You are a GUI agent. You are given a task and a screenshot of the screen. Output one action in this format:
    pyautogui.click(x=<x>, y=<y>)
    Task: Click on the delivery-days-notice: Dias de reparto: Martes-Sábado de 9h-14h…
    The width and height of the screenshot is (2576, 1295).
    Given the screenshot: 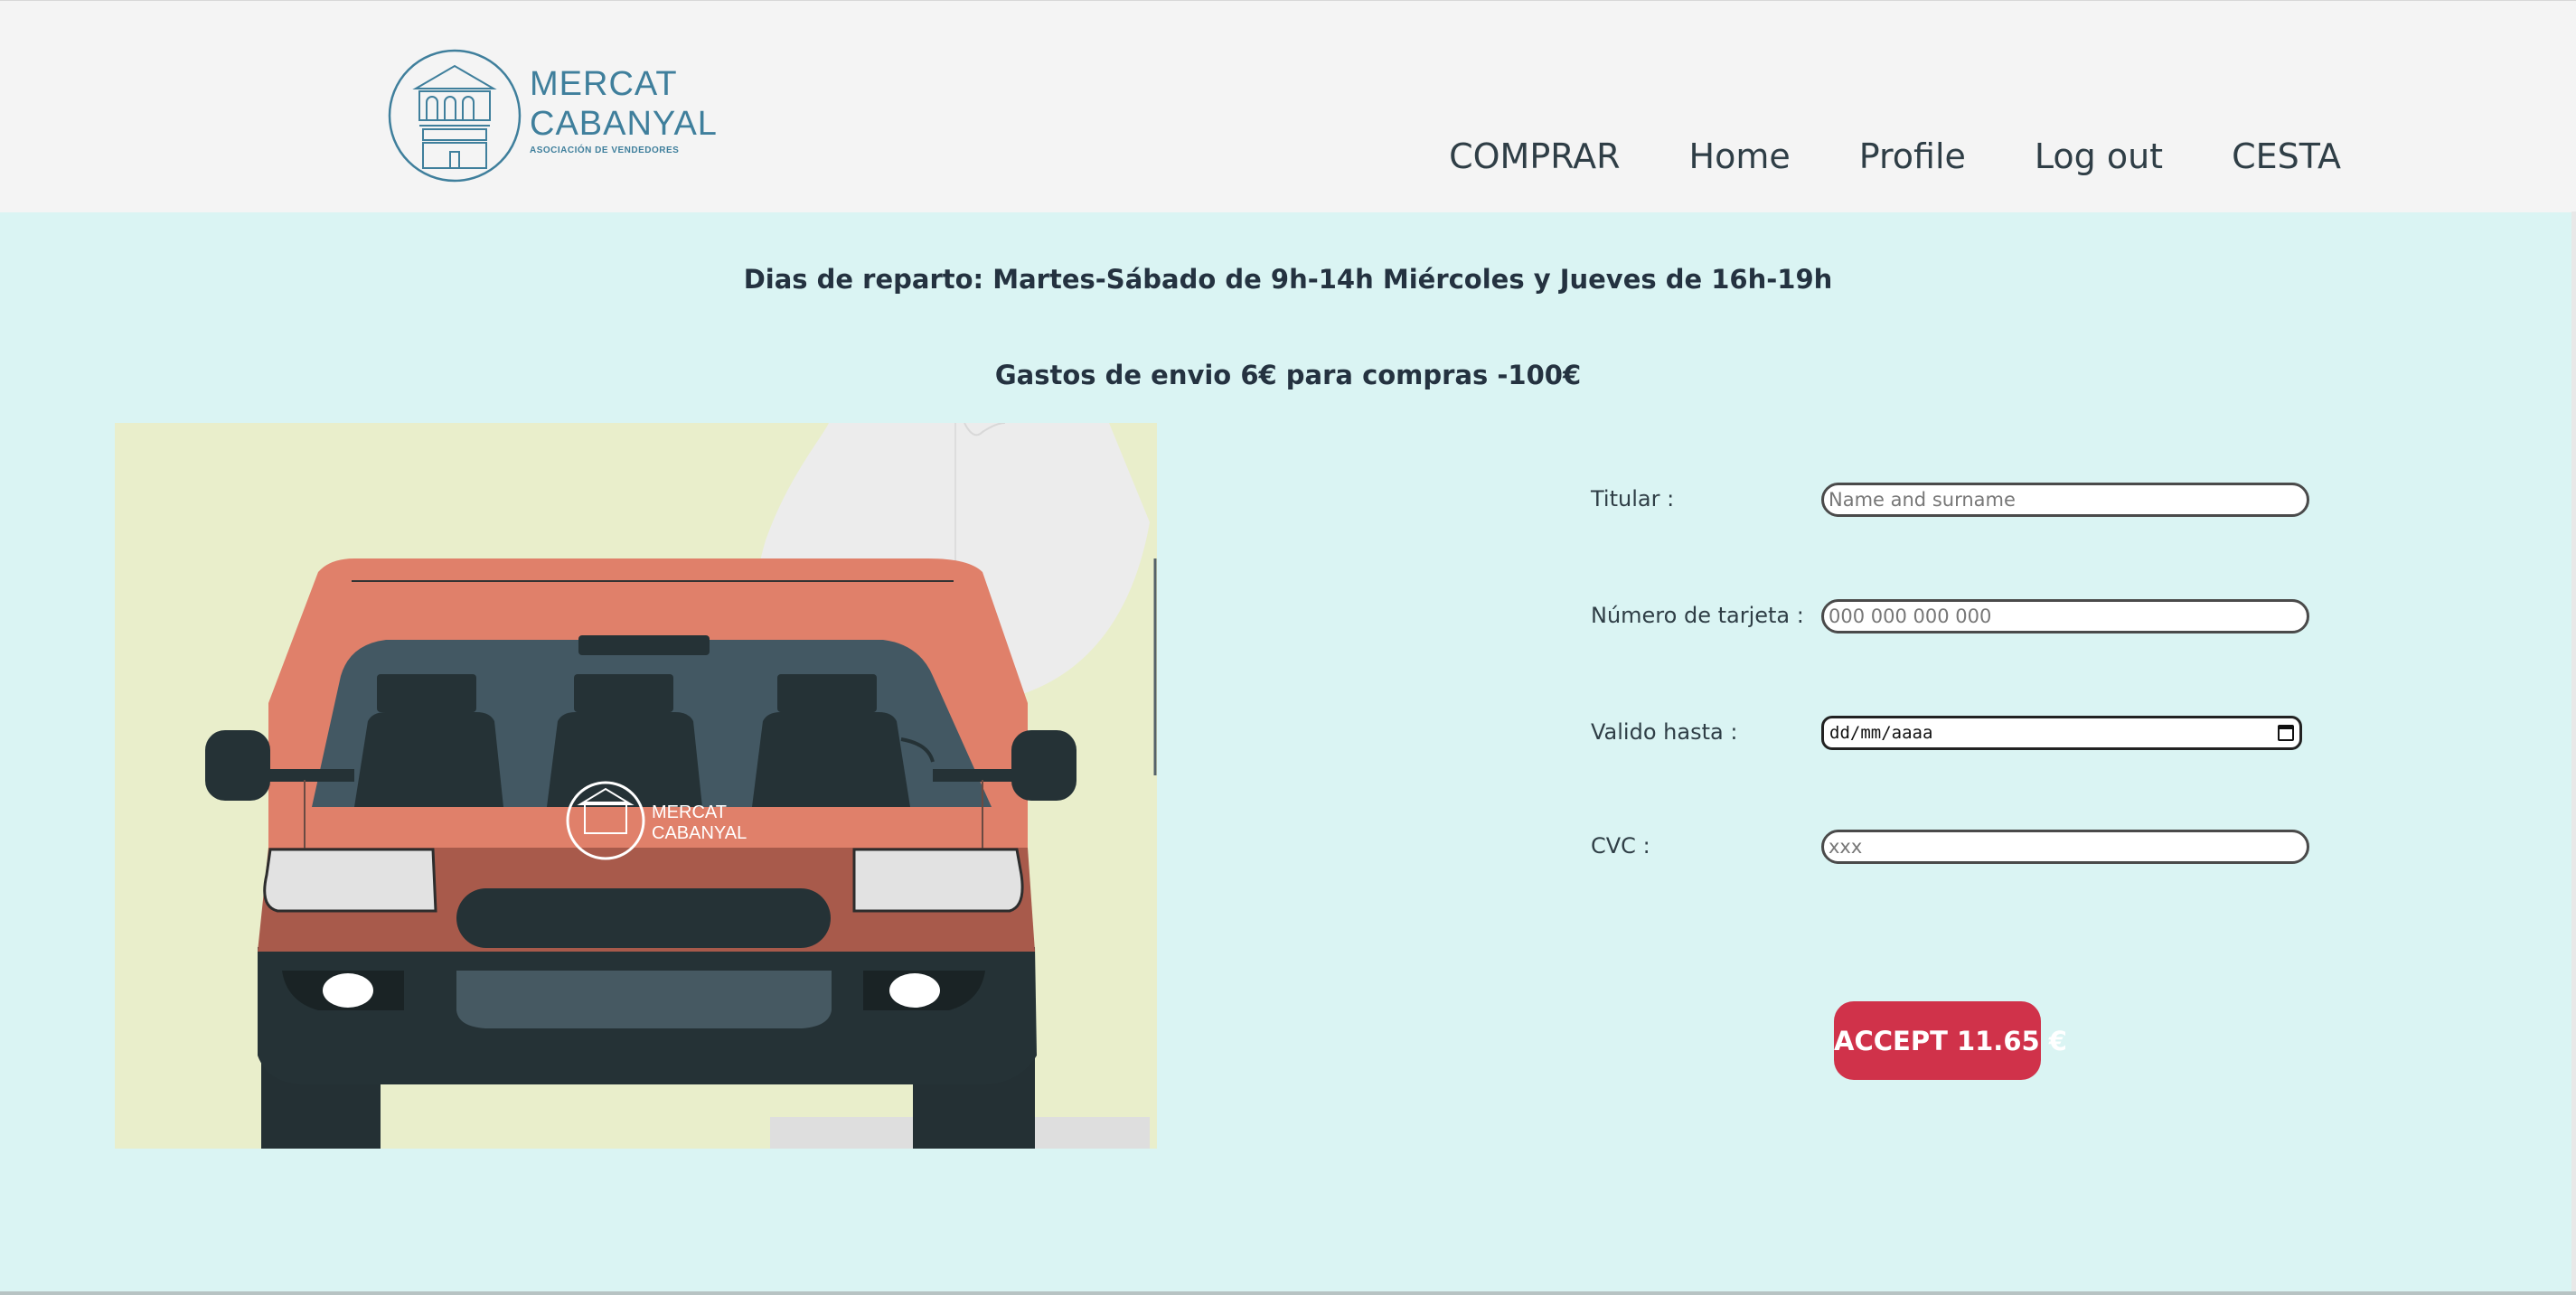 What is the action you would take?
    pyautogui.click(x=1288, y=279)
    